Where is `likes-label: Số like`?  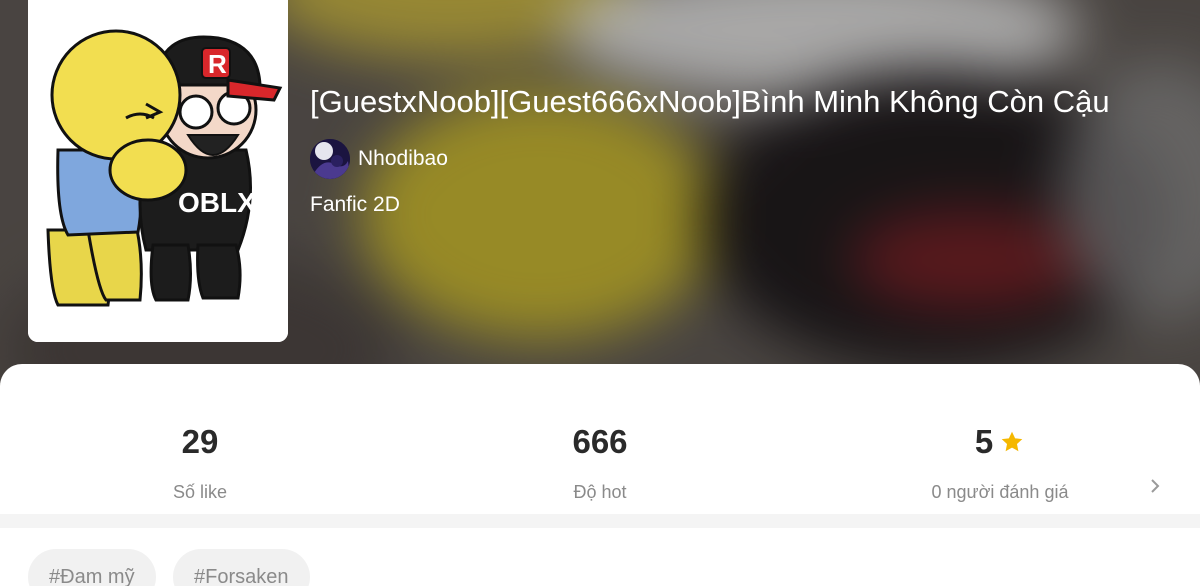 likes-label: Số like is located at coordinates (200, 492).